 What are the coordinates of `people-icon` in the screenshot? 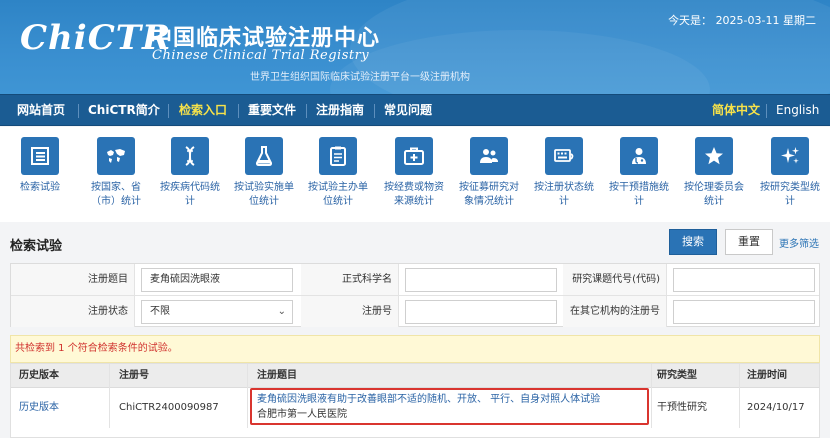 It's located at (489, 156).